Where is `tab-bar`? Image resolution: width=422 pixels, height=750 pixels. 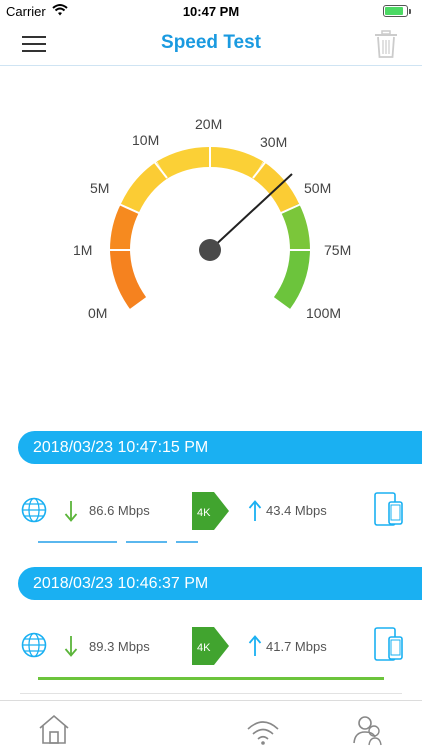 tab-bar is located at coordinates (211, 725).